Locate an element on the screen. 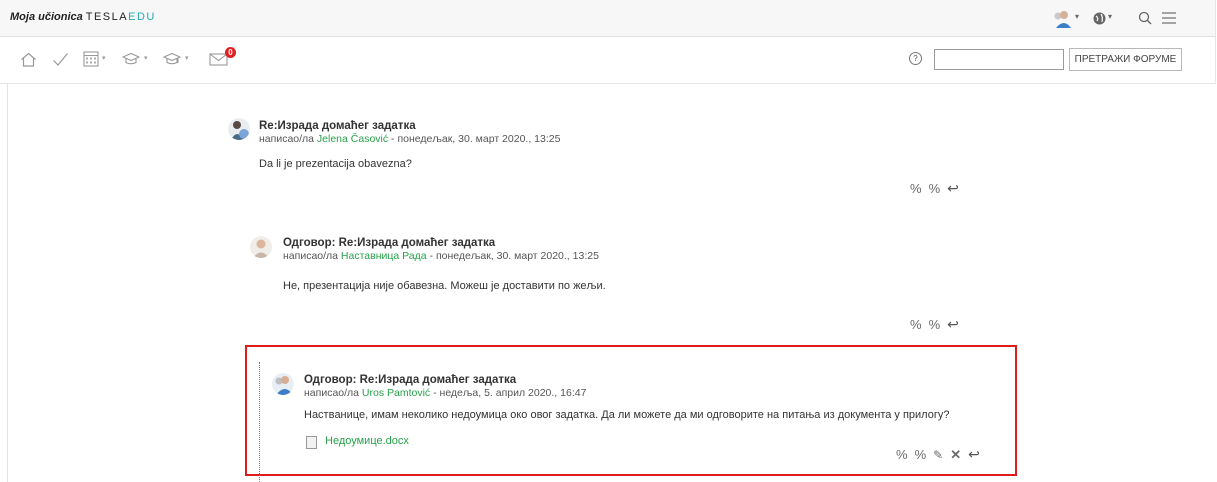  attachment-link: Недоумице.docx is located at coordinates (367, 441).